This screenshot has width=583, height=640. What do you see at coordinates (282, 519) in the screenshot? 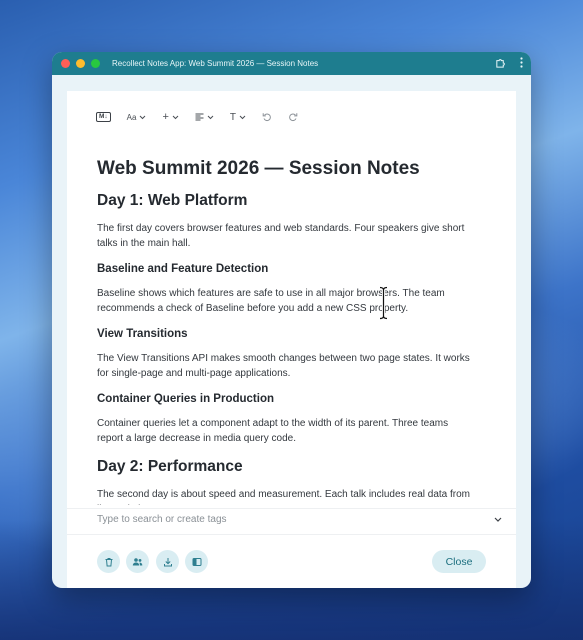
I see `tag-search-input` at bounding box center [282, 519].